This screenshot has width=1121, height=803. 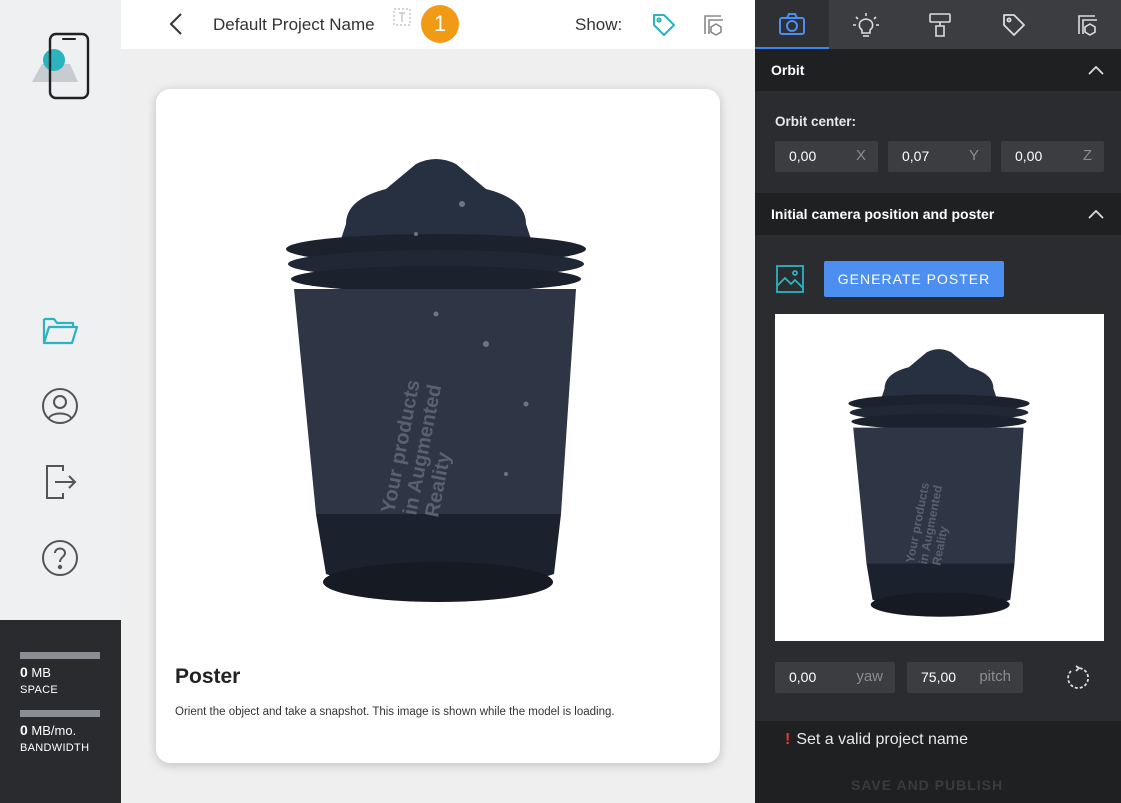 I want to click on warning-icon: !, so click(x=788, y=739).